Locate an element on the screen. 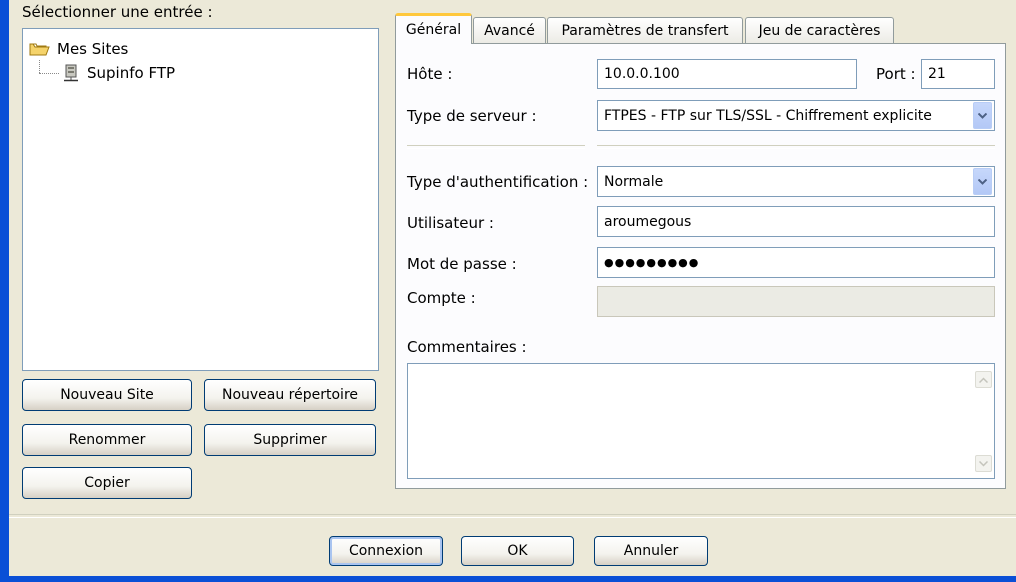 This screenshot has width=1016, height=582. tree-node-supinfo-ftp: Supinfo FTP is located at coordinates (118, 73).